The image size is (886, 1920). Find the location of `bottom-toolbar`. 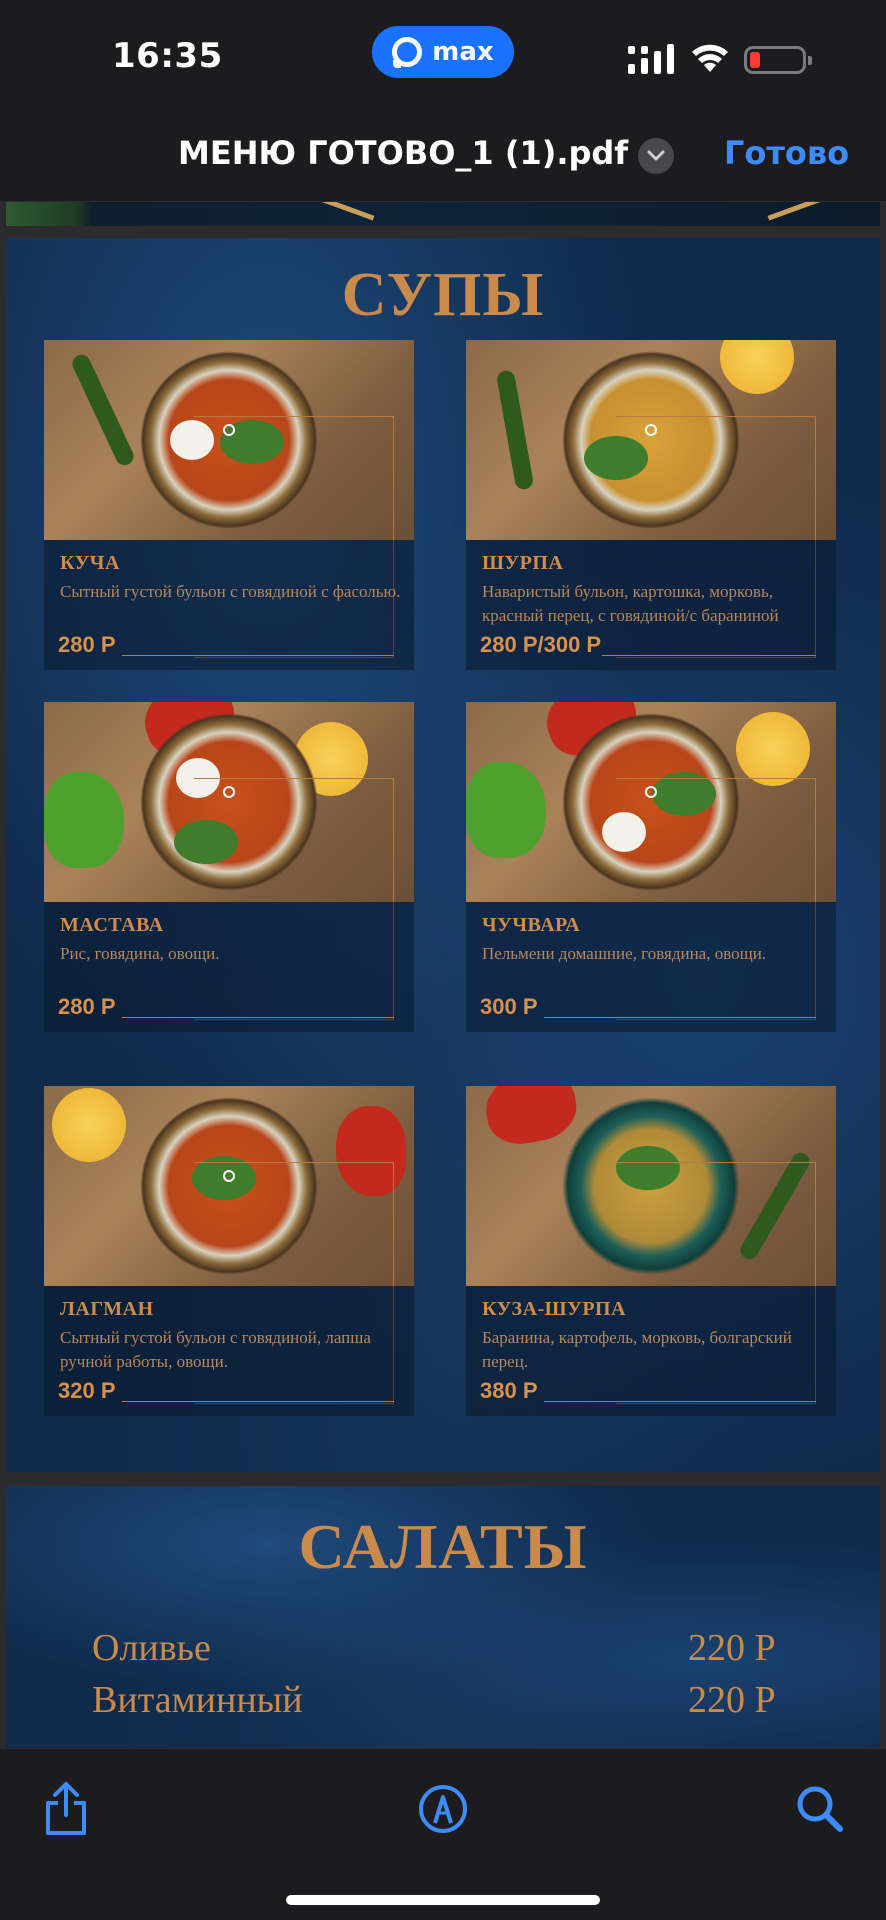

bottom-toolbar is located at coordinates (443, 1834).